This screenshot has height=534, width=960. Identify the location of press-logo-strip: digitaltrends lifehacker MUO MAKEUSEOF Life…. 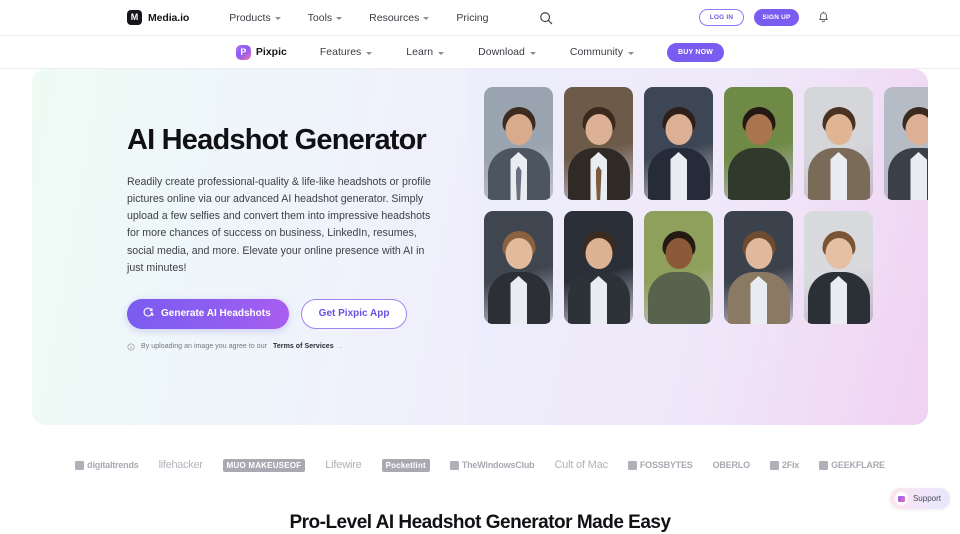
(480, 465).